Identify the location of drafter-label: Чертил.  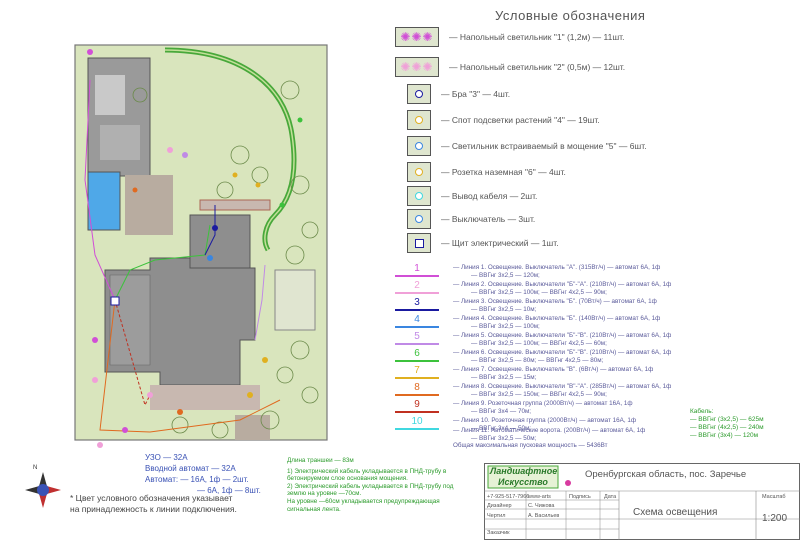
(496, 516).